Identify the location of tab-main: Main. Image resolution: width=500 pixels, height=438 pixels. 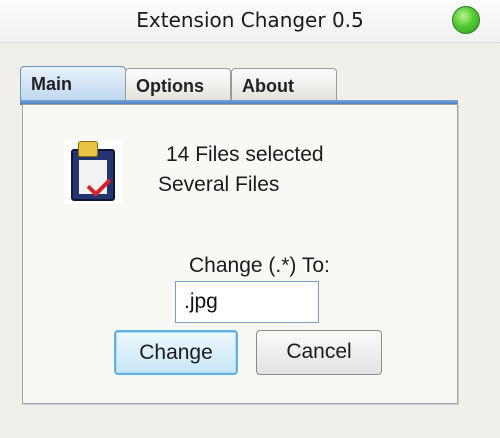
(73, 83).